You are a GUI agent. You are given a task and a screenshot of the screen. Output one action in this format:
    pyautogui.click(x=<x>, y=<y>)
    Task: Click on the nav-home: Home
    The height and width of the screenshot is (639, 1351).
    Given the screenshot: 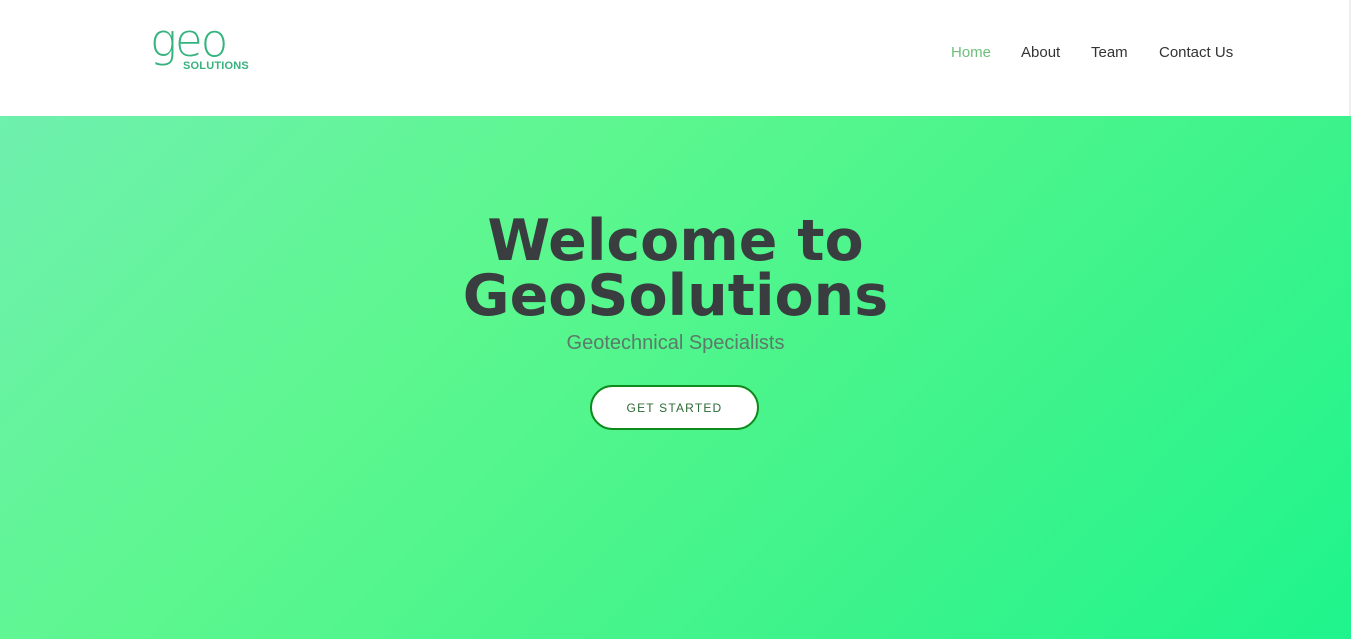 What is the action you would take?
    pyautogui.click(x=971, y=53)
    